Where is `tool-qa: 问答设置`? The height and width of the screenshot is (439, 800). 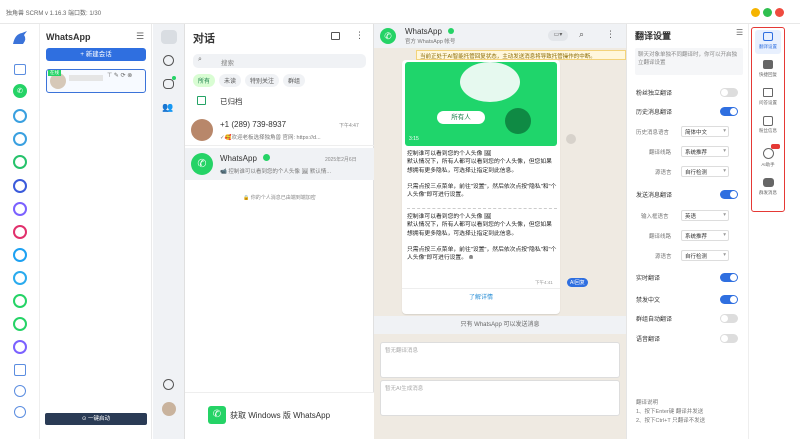
tool-qa: 问答设置 is located at coordinates (768, 98).